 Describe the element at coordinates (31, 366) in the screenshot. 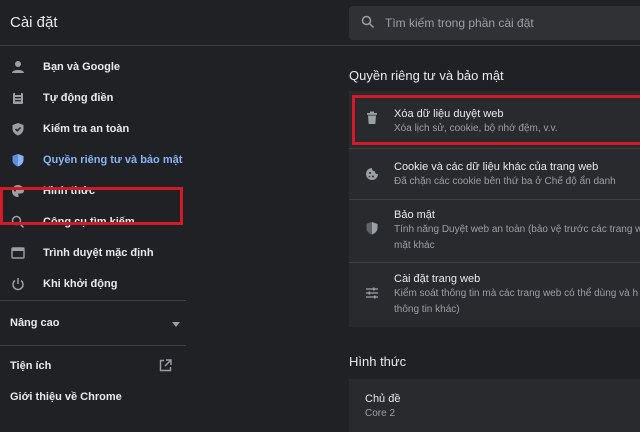

I see `extensions-label: Tiện ích` at that location.